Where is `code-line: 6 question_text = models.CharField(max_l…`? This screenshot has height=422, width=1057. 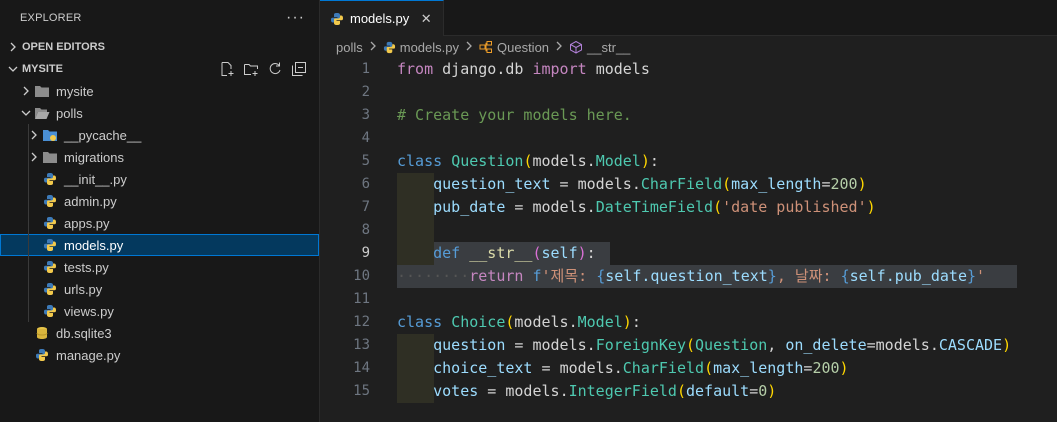 code-line: 6 question_text = models.CharField(max_l… is located at coordinates (688, 184).